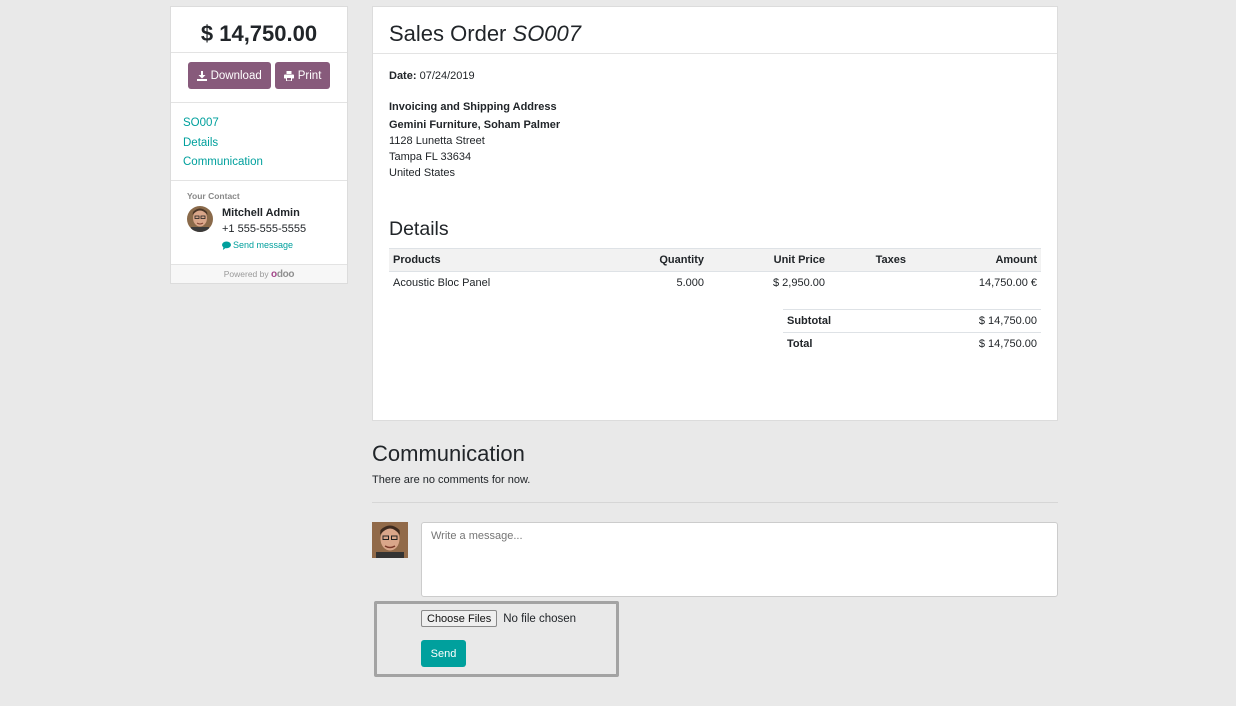 The width and height of the screenshot is (1236, 706). What do you see at coordinates (799, 283) in the screenshot?
I see `line-unit-price: $ 2,950.00` at bounding box center [799, 283].